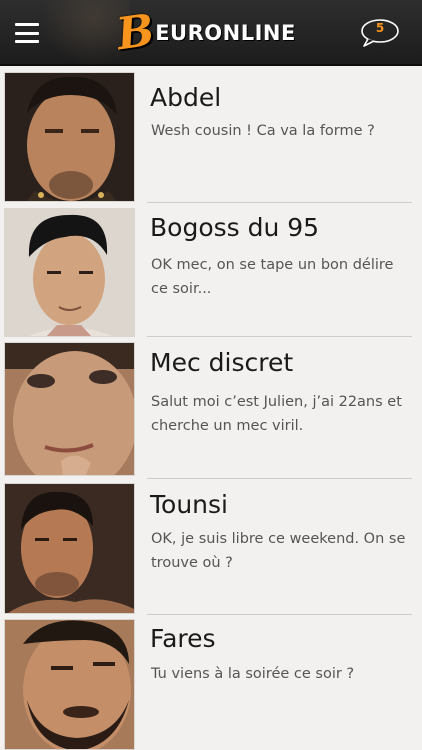  What do you see at coordinates (186, 97) in the screenshot?
I see `contact-name: Abdel` at bounding box center [186, 97].